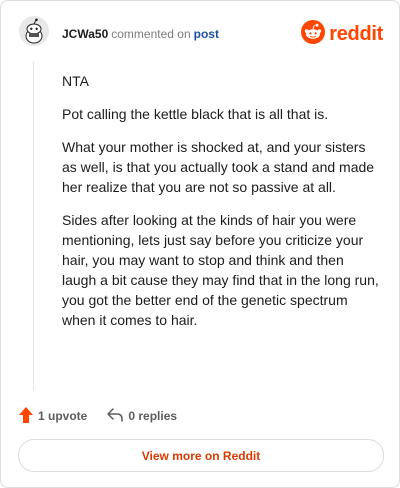 This screenshot has height=488, width=400. I want to click on brand-wordmark: reddit, so click(356, 33).